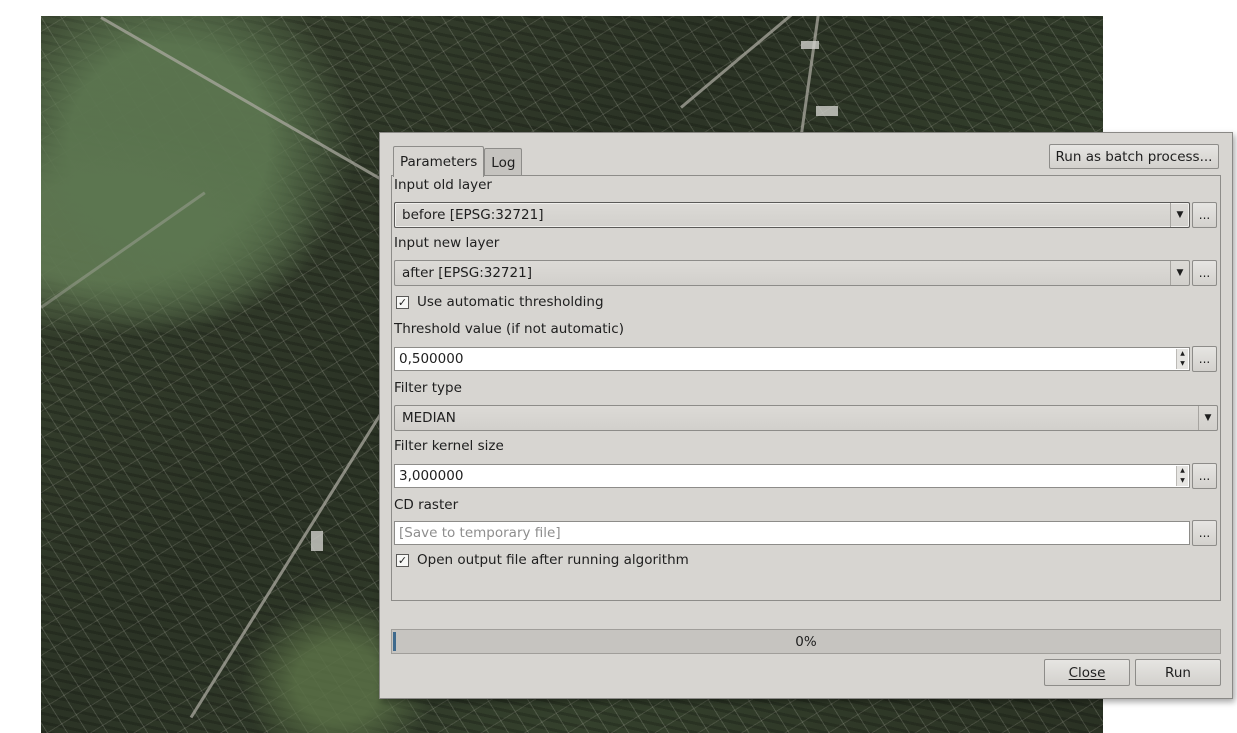 The width and height of the screenshot is (1237, 733). I want to click on tab-parameters: Parameters, so click(439, 161).